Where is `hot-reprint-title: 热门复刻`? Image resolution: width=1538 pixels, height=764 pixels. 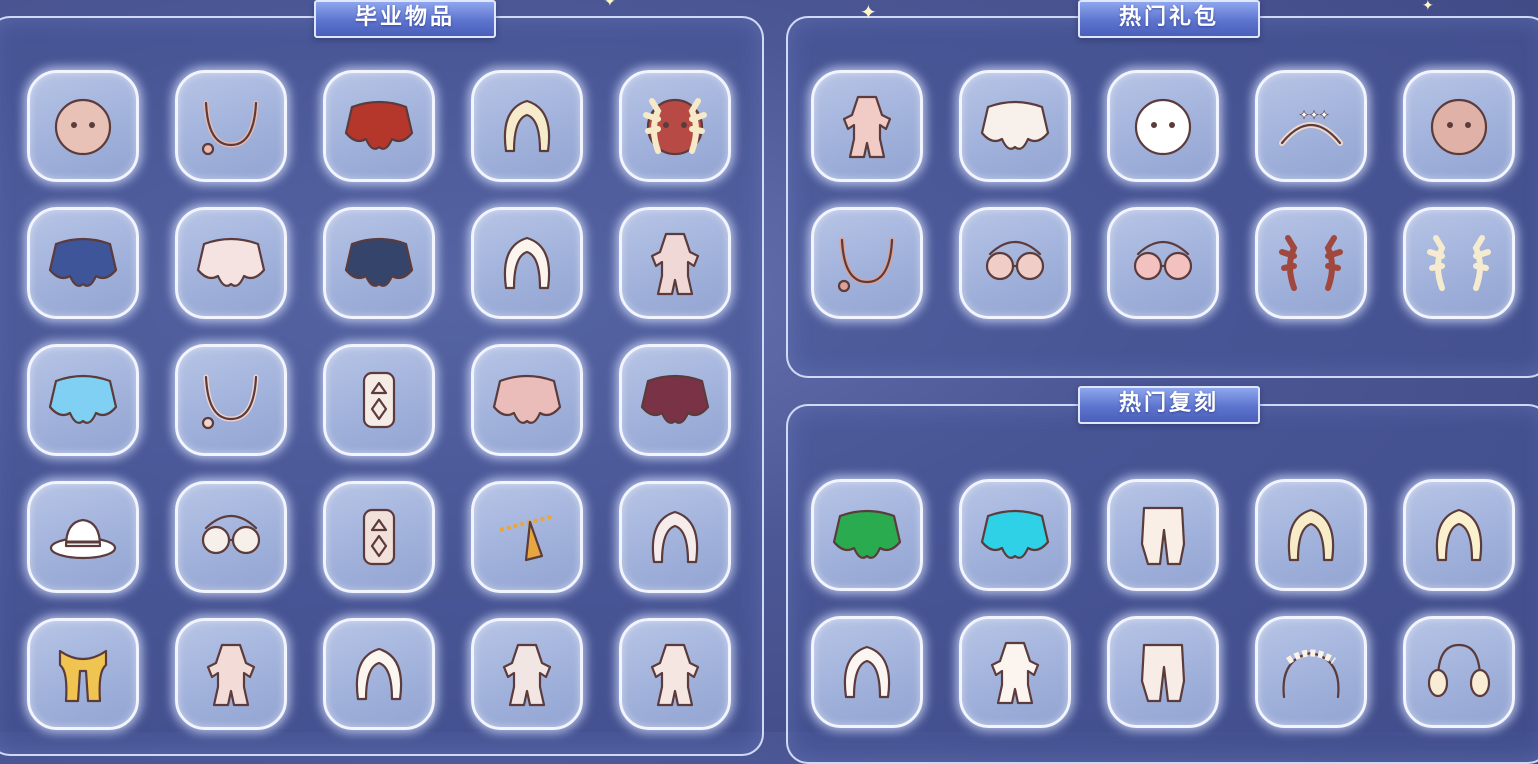 hot-reprint-title: 热门复刻 is located at coordinates (1169, 405).